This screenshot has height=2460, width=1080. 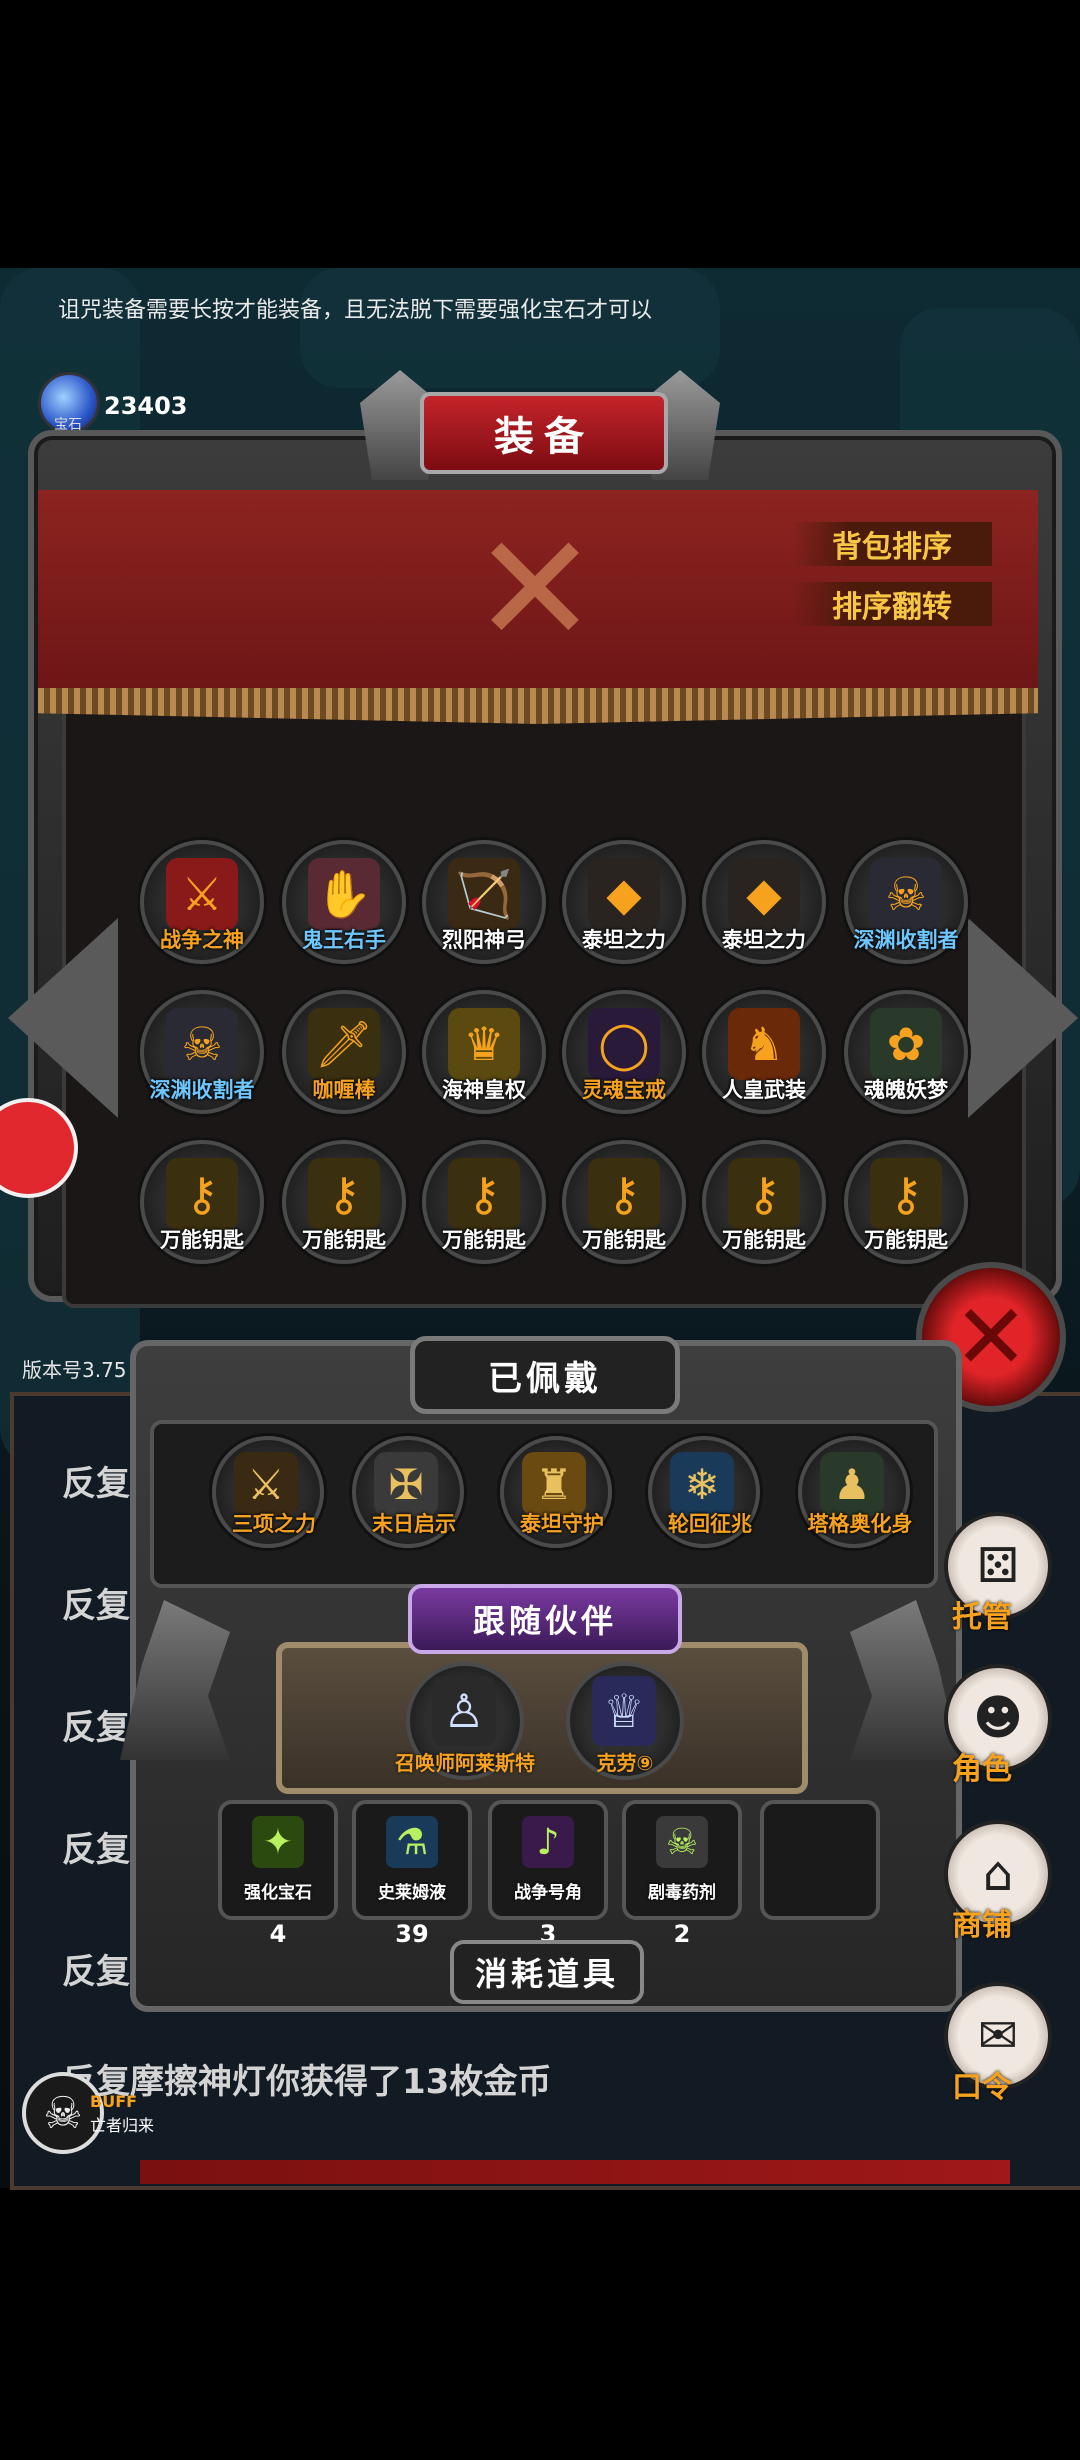 I want to click on worn-slot: ⚔ 三项之力, so click(x=268, y=1492).